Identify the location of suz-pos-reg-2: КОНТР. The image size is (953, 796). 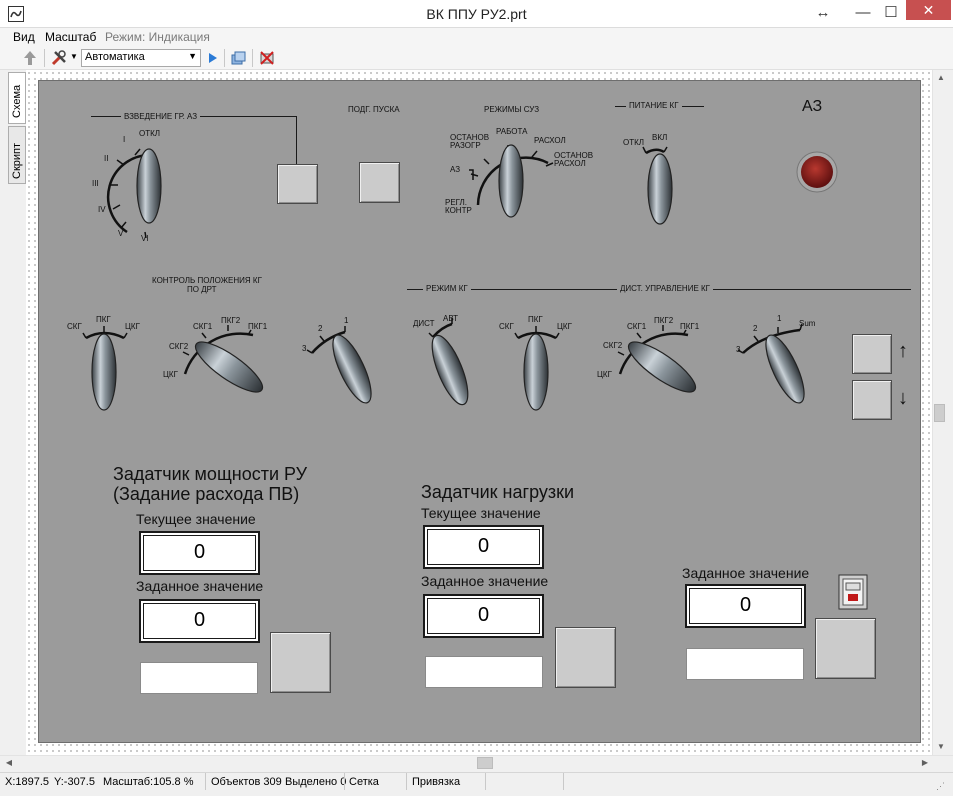
(458, 210).